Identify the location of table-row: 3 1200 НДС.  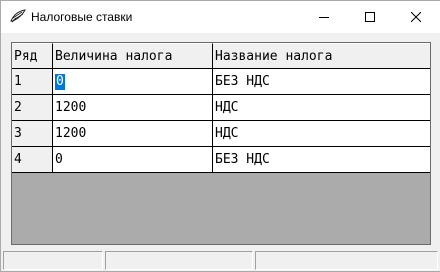
(221, 134).